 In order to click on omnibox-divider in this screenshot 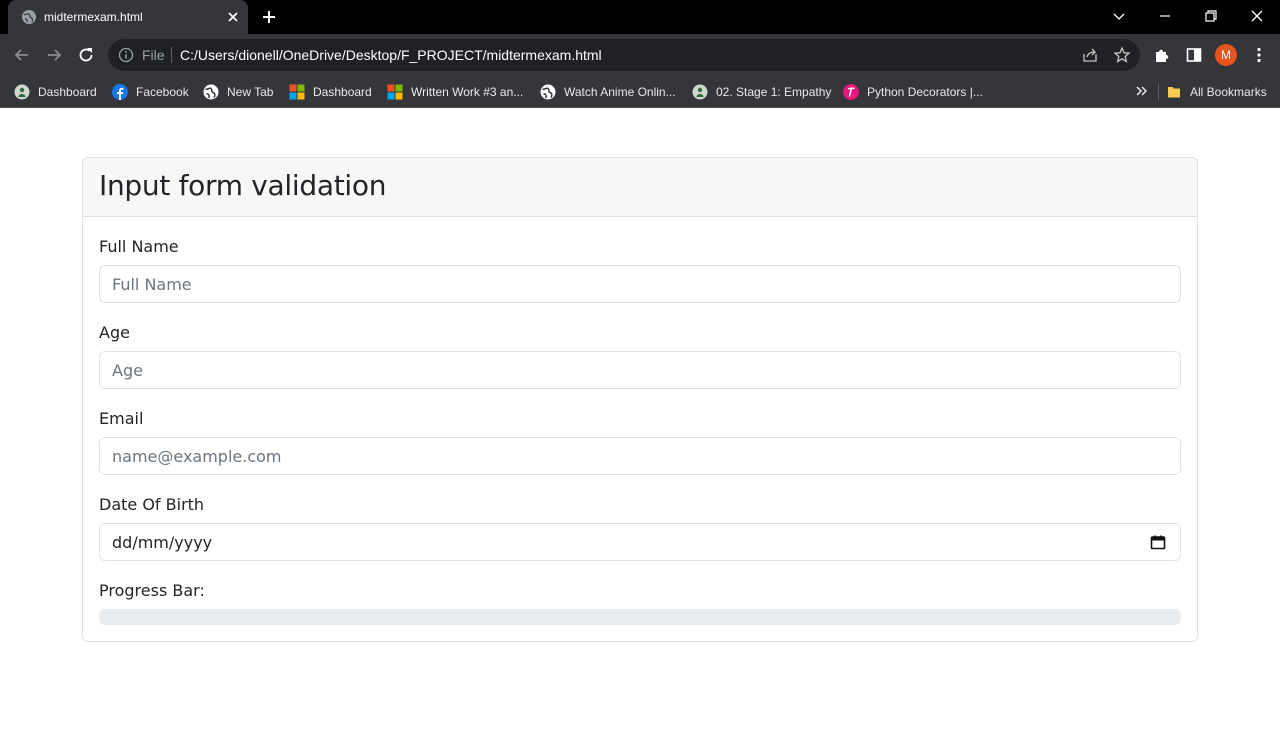, I will do `click(171, 55)`.